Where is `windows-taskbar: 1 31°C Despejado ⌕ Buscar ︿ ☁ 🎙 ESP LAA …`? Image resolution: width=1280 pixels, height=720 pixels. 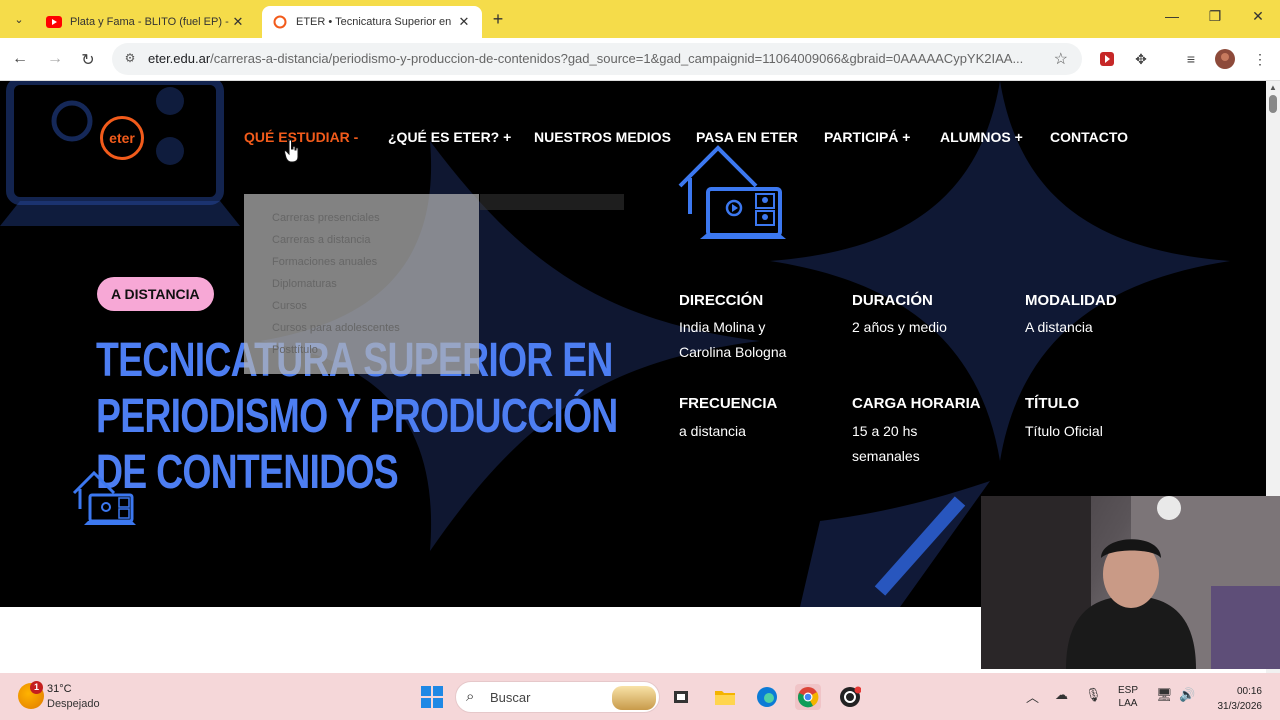
windows-taskbar: 1 31°C Despejado ⌕ Buscar ︿ ☁ 🎙 ESP LAA … is located at coordinates (640, 696).